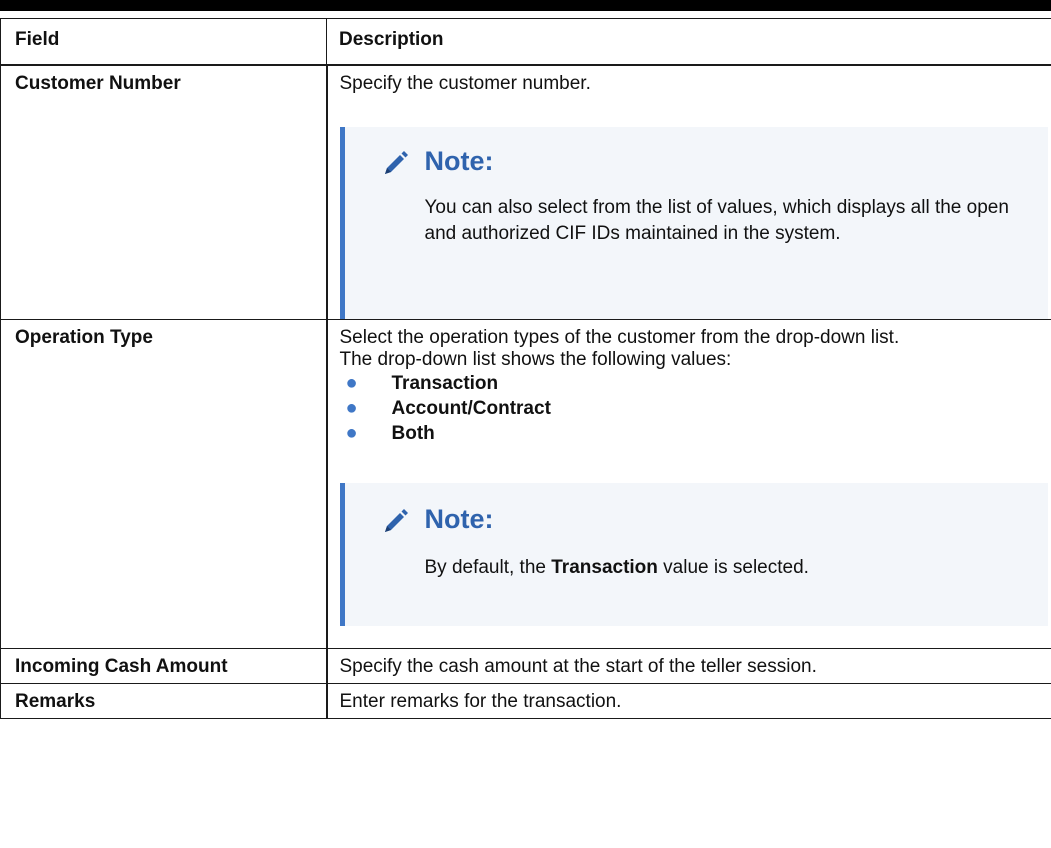 The width and height of the screenshot is (1051, 848). What do you see at coordinates (688, 42) in the screenshot?
I see `header-description: Description` at bounding box center [688, 42].